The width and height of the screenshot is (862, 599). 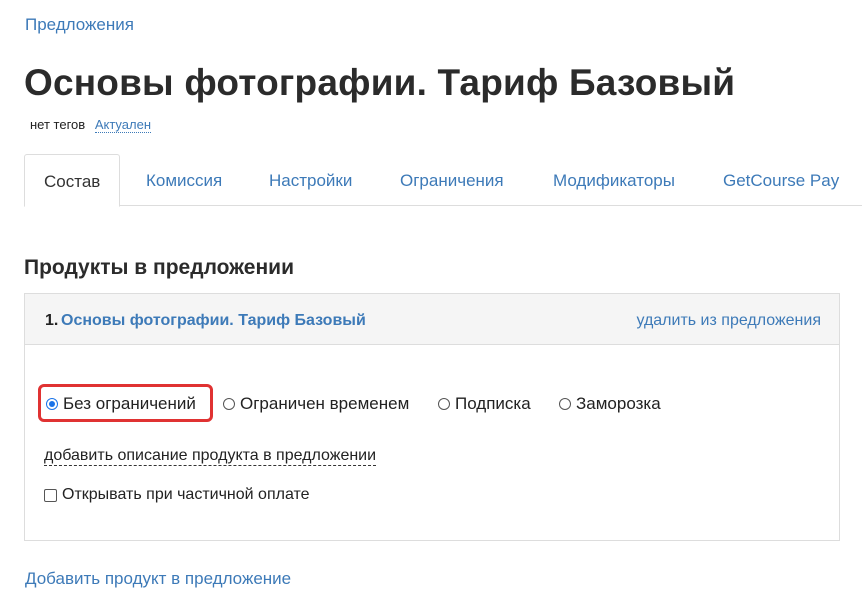 I want to click on product-number: 1., so click(x=52, y=320).